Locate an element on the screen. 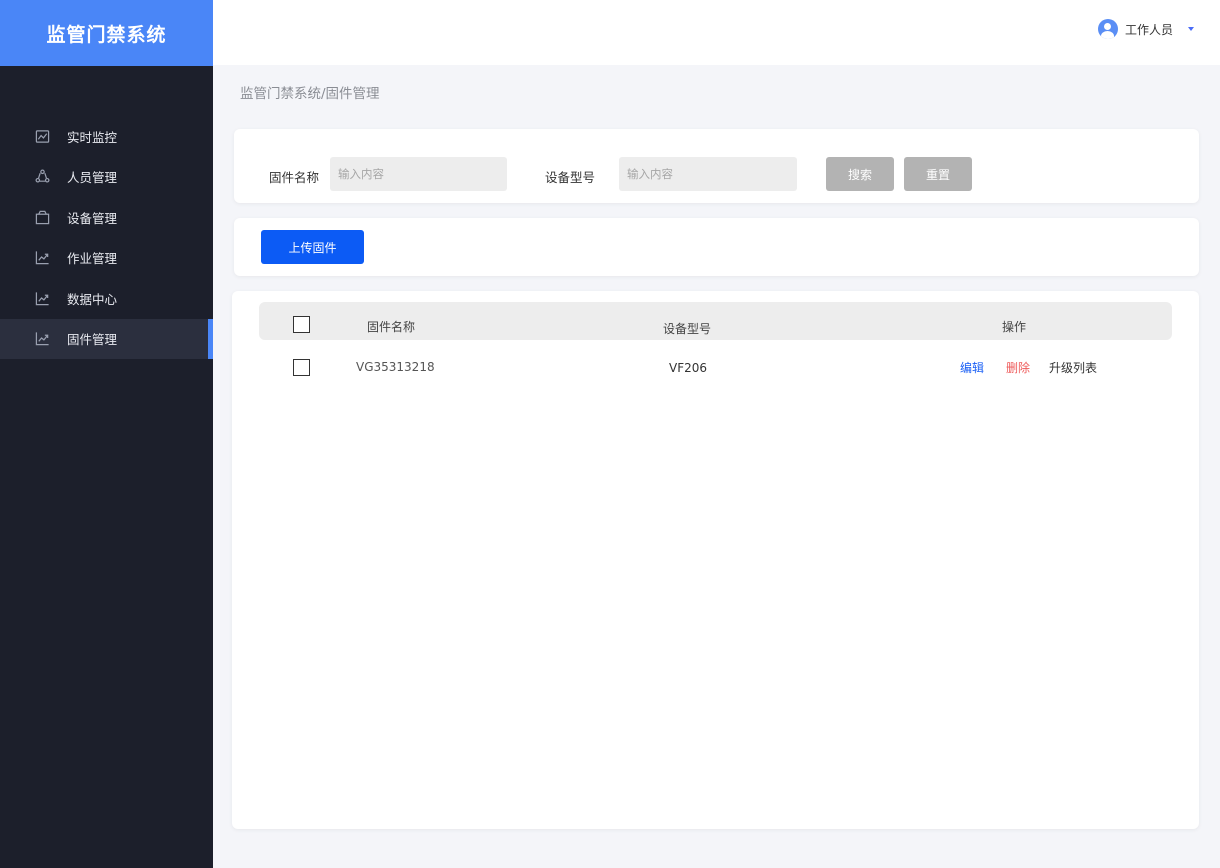 The height and width of the screenshot is (868, 1220). user-name: 工作人员 is located at coordinates (1148, 29).